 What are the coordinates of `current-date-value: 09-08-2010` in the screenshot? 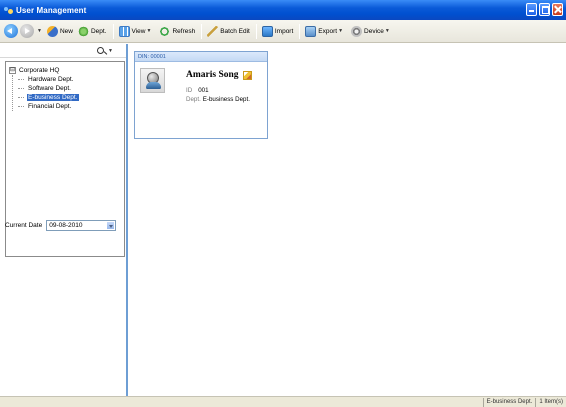 It's located at (66, 225).